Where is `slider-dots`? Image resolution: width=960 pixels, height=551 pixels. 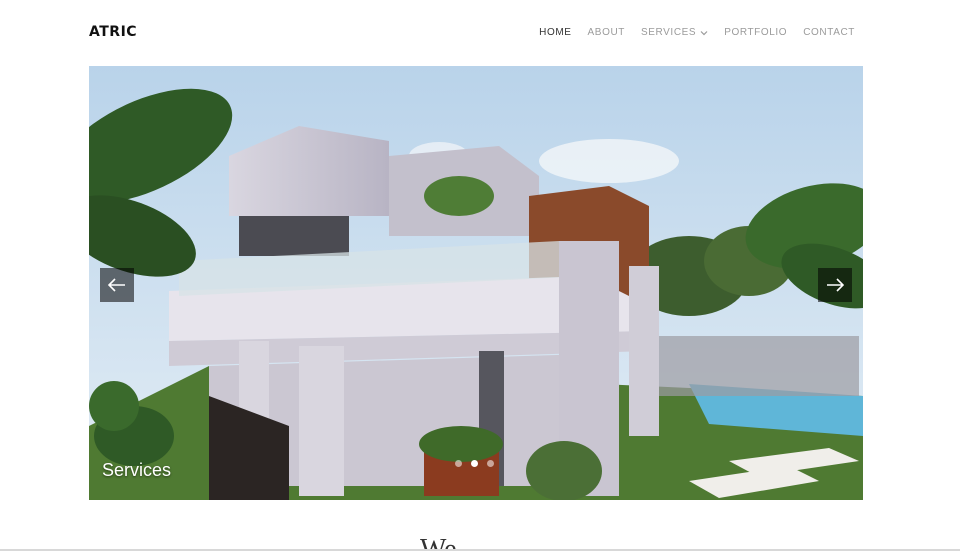
slider-dots is located at coordinates (474, 463).